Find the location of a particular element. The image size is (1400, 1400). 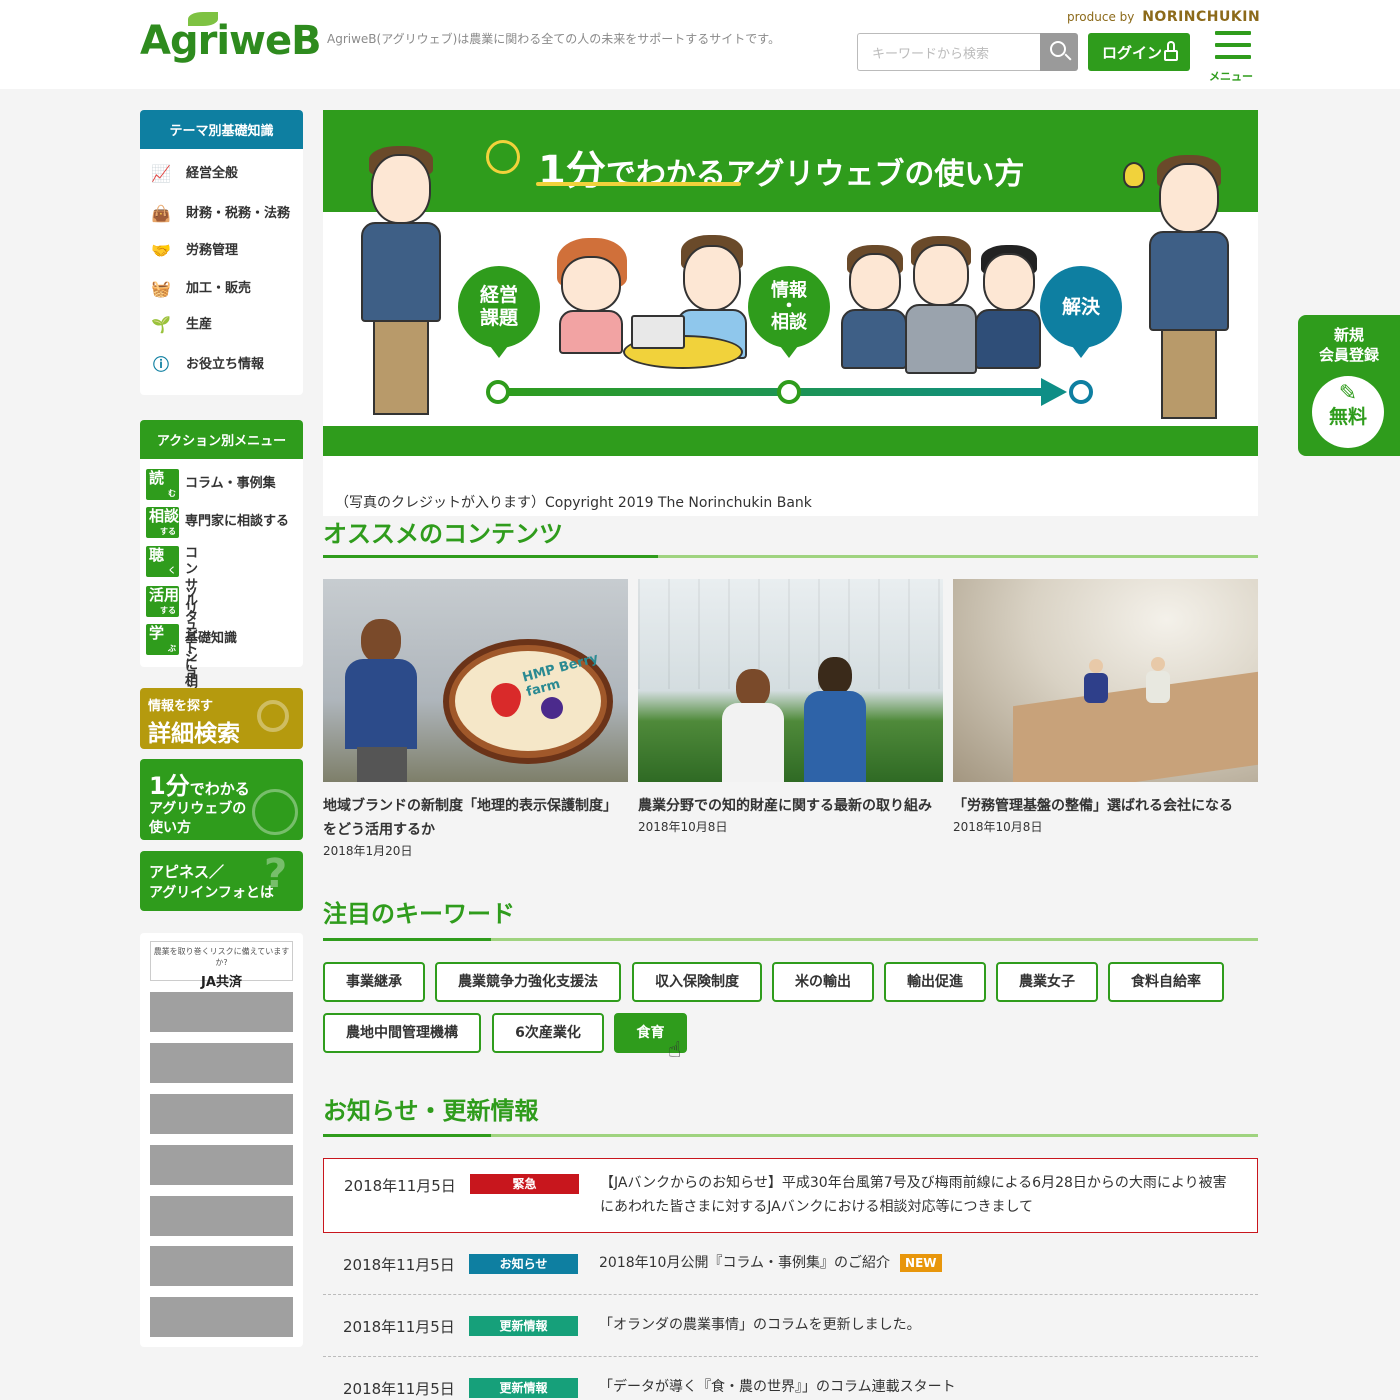

lock-icon is located at coordinates (1171, 45).